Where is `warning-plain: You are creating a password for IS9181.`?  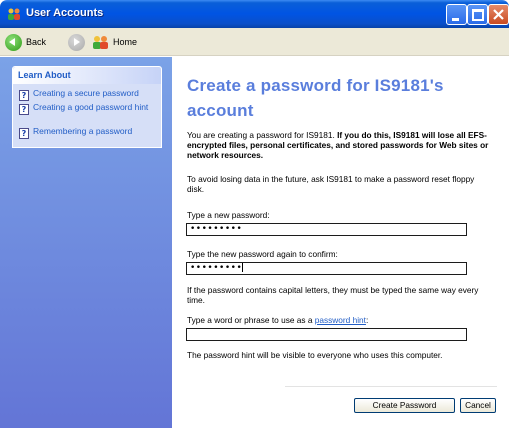
warning-plain: You are creating a password for IS9181. is located at coordinates (262, 135).